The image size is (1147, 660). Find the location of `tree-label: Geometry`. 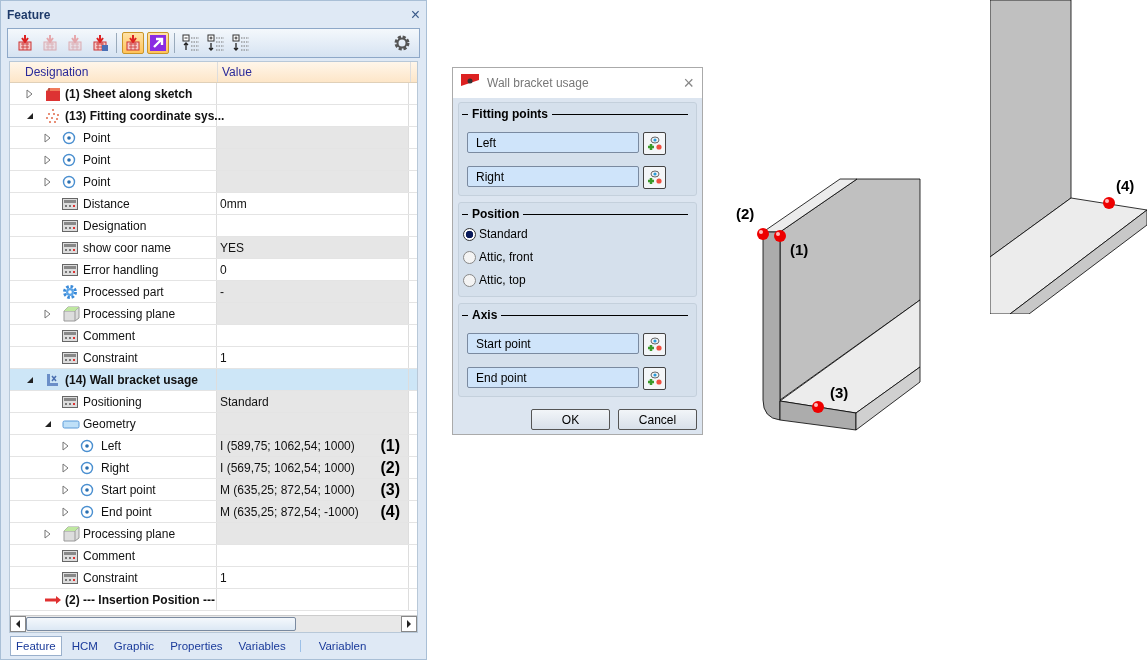

tree-label: Geometry is located at coordinates (109, 423).